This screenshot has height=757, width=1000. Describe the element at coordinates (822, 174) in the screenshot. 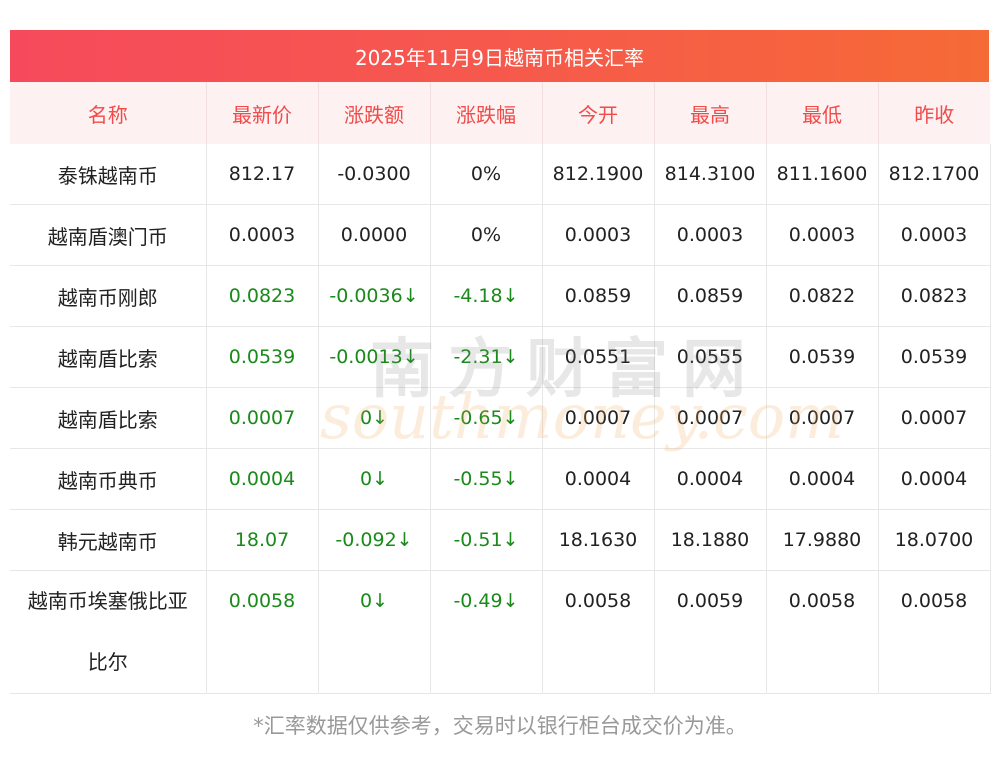

I see `cell-low: 811.1600` at that location.